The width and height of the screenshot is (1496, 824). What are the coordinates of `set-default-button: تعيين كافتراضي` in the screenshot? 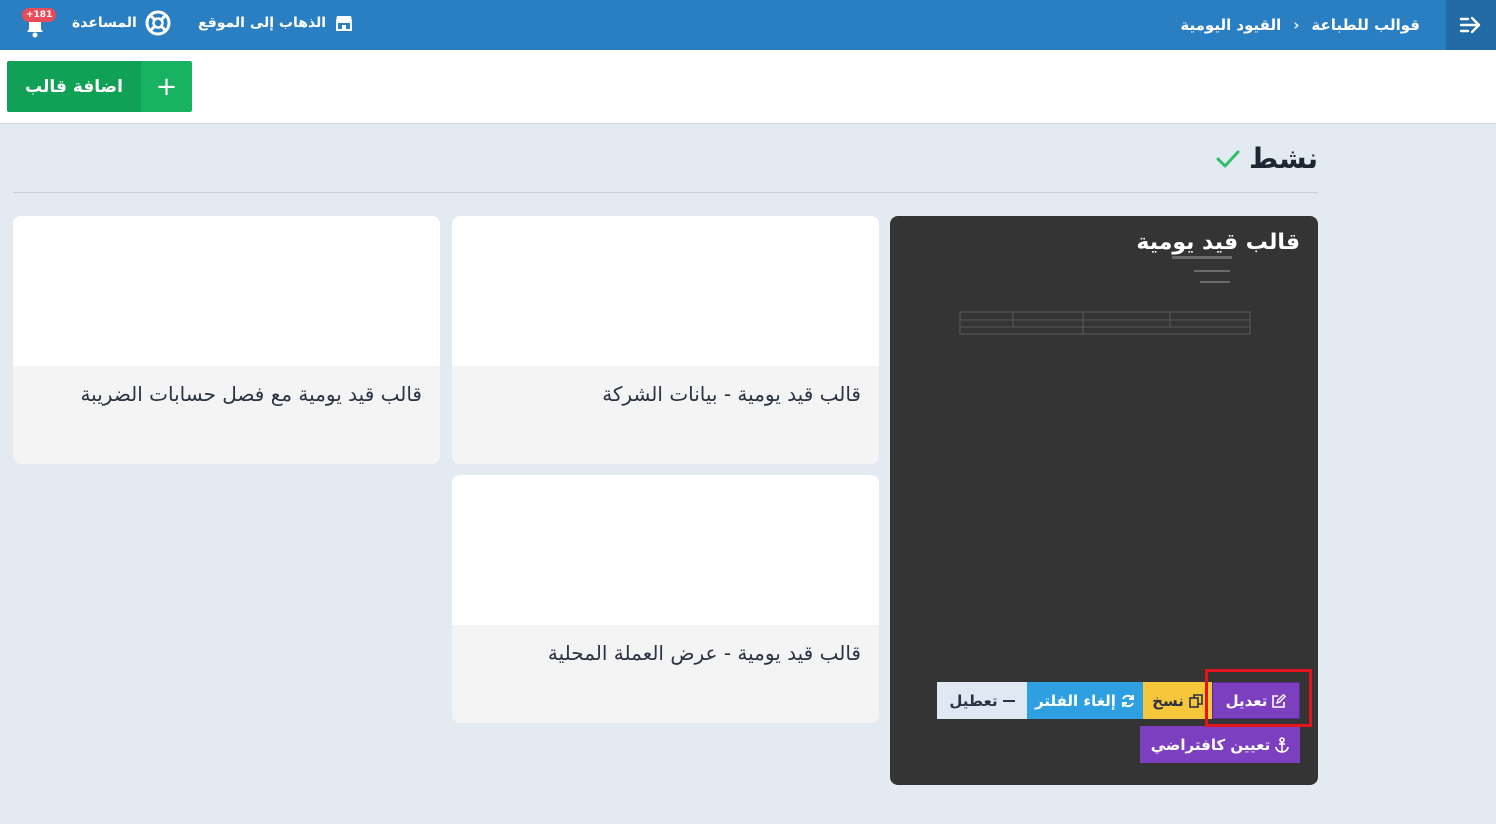 It's located at (1220, 744).